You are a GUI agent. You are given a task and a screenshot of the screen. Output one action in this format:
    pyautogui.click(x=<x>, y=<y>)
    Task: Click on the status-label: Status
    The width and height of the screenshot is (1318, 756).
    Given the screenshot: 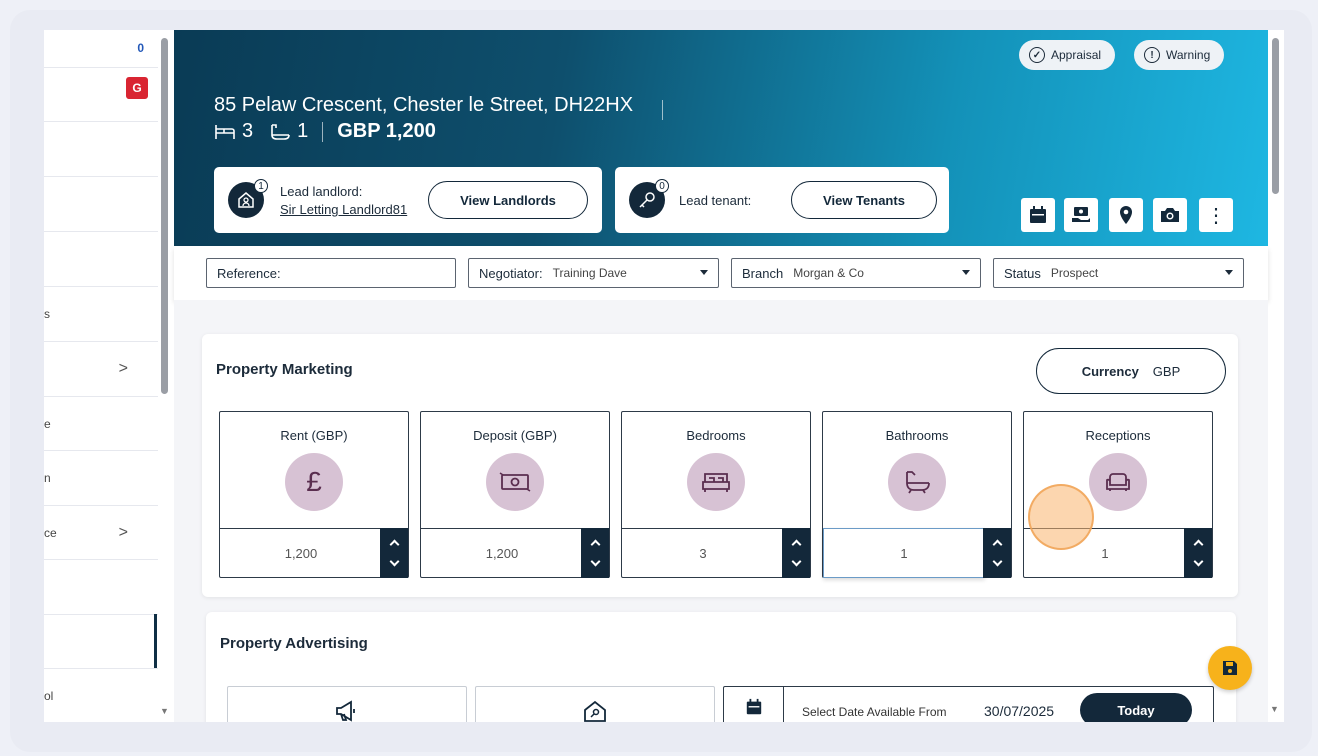 What is the action you would take?
    pyautogui.click(x=1022, y=273)
    